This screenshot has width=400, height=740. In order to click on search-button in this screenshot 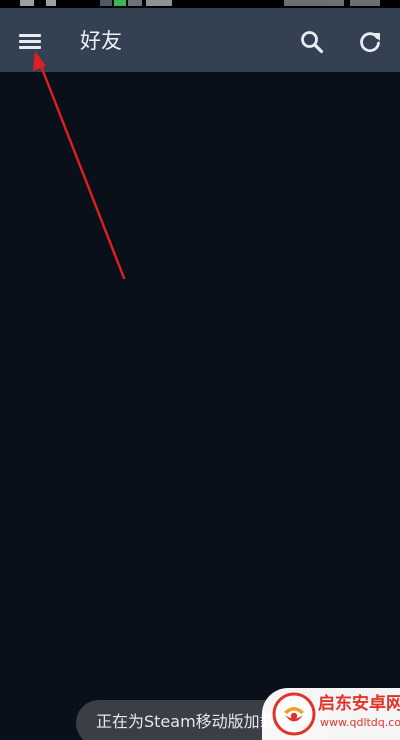, I will do `click(312, 42)`.